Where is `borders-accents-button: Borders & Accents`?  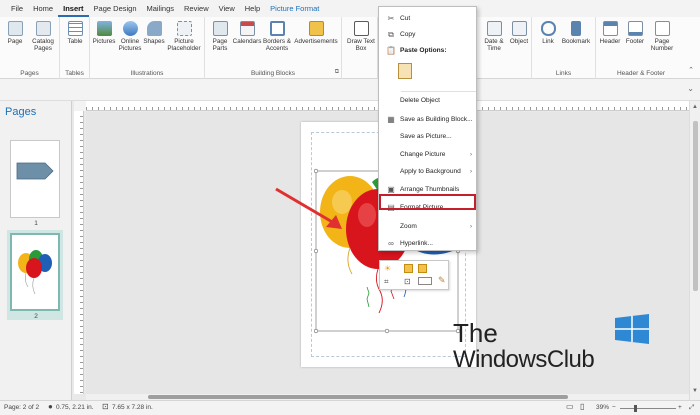
borders-accents-button: Borders & Accents is located at coordinates (277, 36).